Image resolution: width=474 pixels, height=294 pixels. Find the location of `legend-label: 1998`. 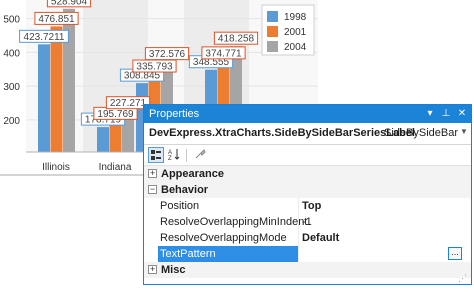

legend-label: 1998 is located at coordinates (295, 17).